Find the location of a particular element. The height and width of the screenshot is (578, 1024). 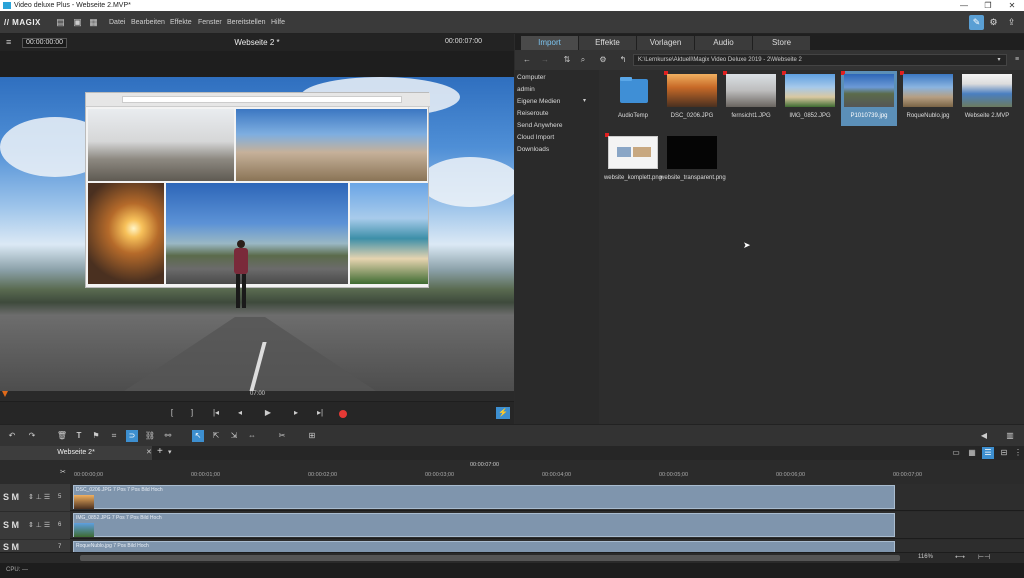

tree-item-admin: admin is located at coordinates (526, 89).